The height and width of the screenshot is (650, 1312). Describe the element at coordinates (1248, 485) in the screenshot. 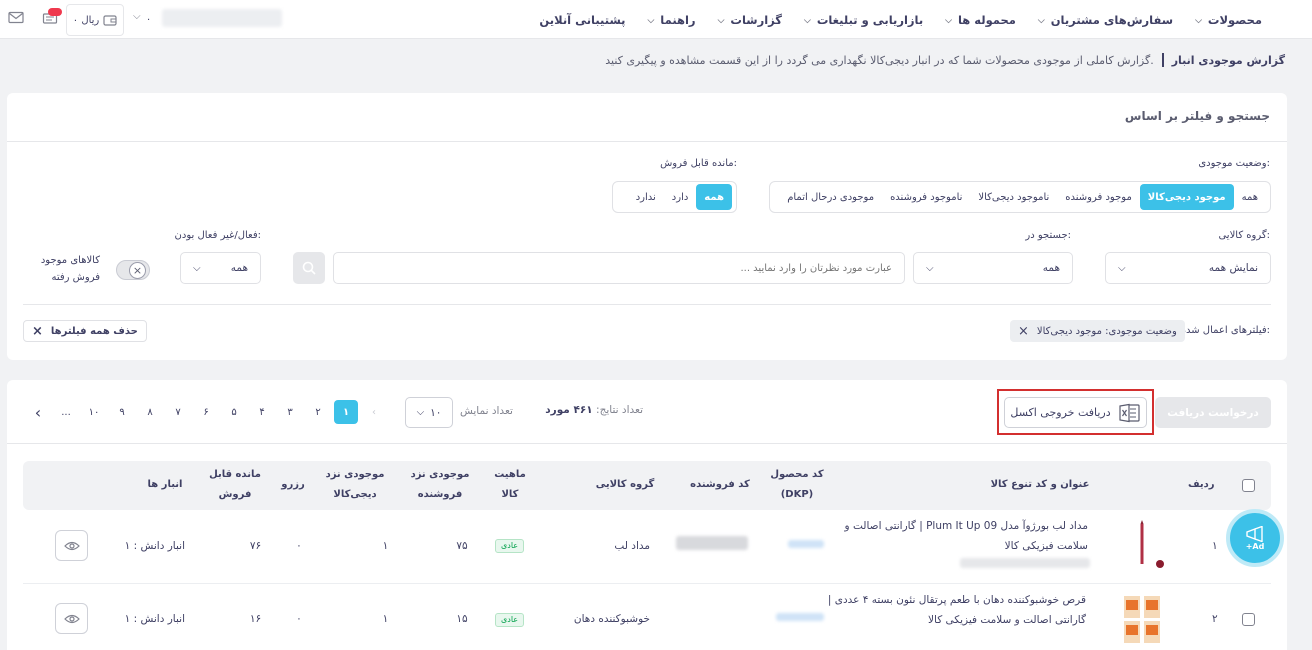

I see `select-all-checkbox` at that location.